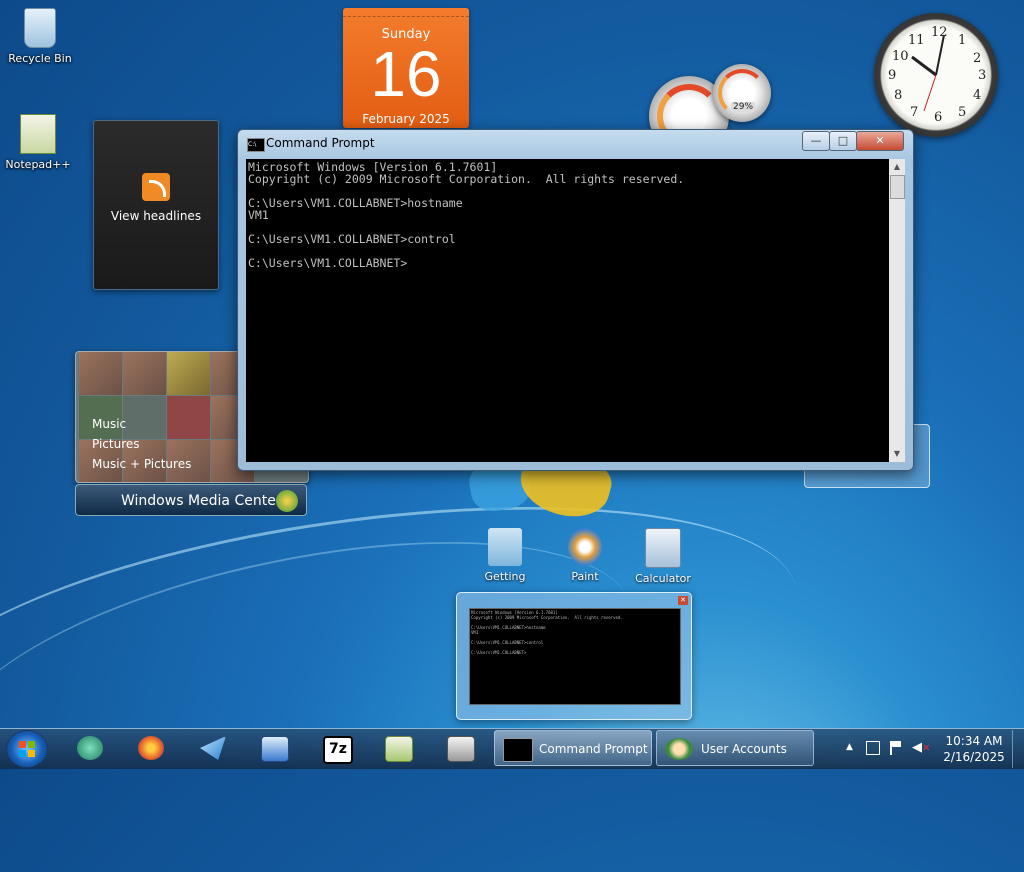 This screenshot has width=1024, height=872. I want to click on start-button, so click(27, 749).